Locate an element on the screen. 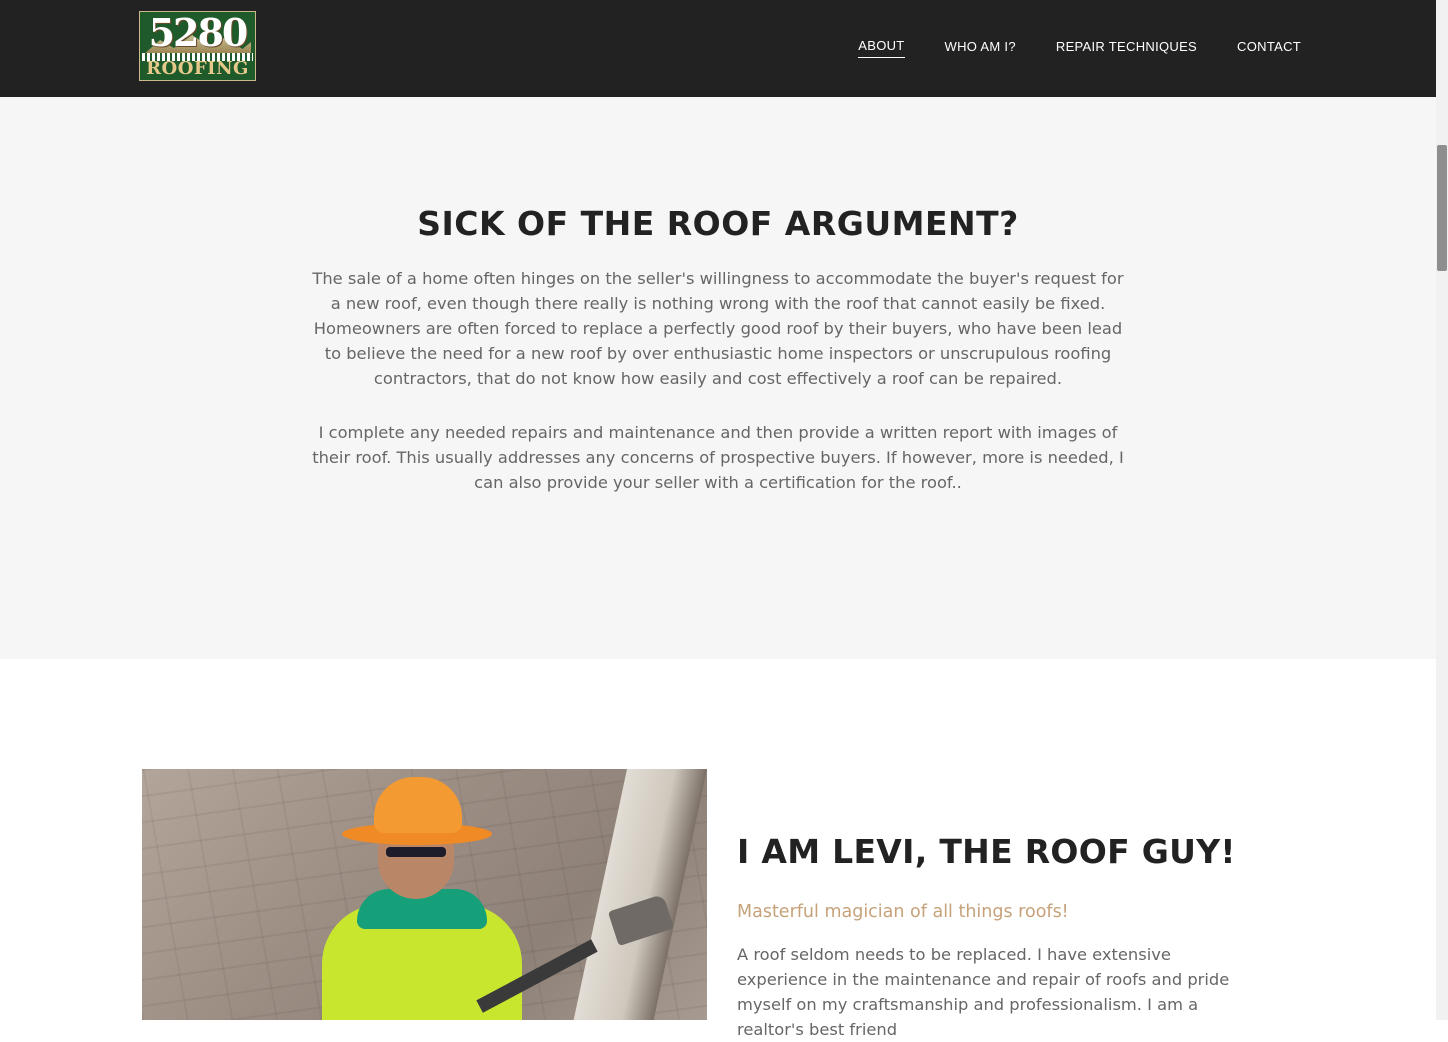  scrollbar-thumb is located at coordinates (1442, 208).